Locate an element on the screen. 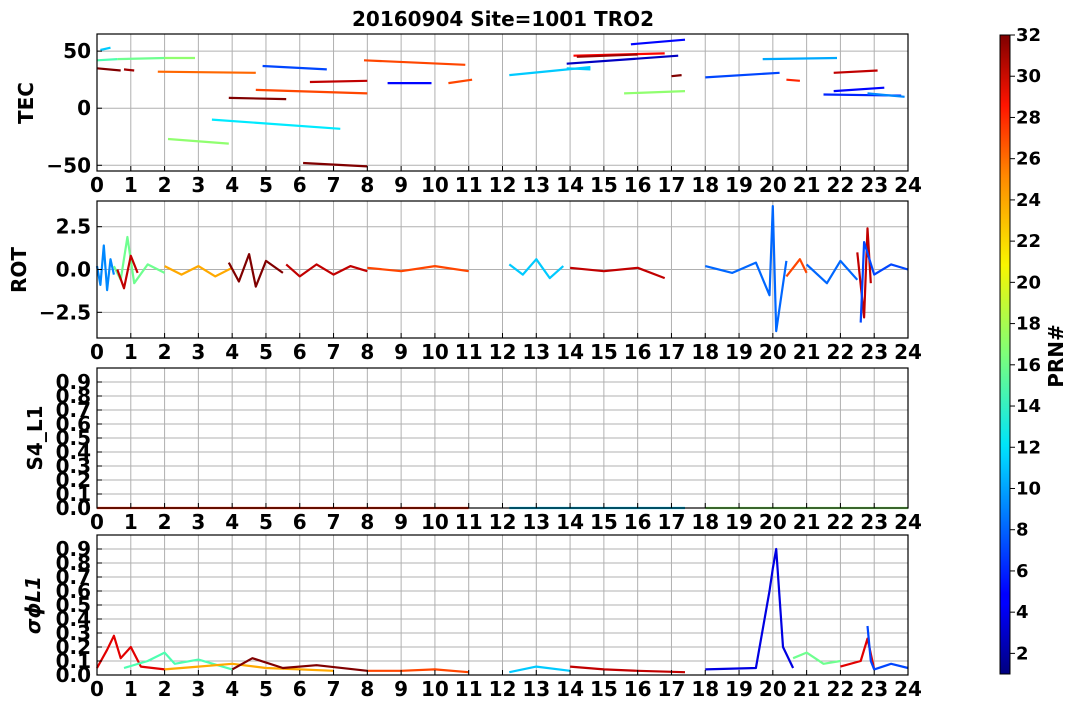 This screenshot has width=1077, height=709. x-tick-label: 24 is located at coordinates (908, 689).